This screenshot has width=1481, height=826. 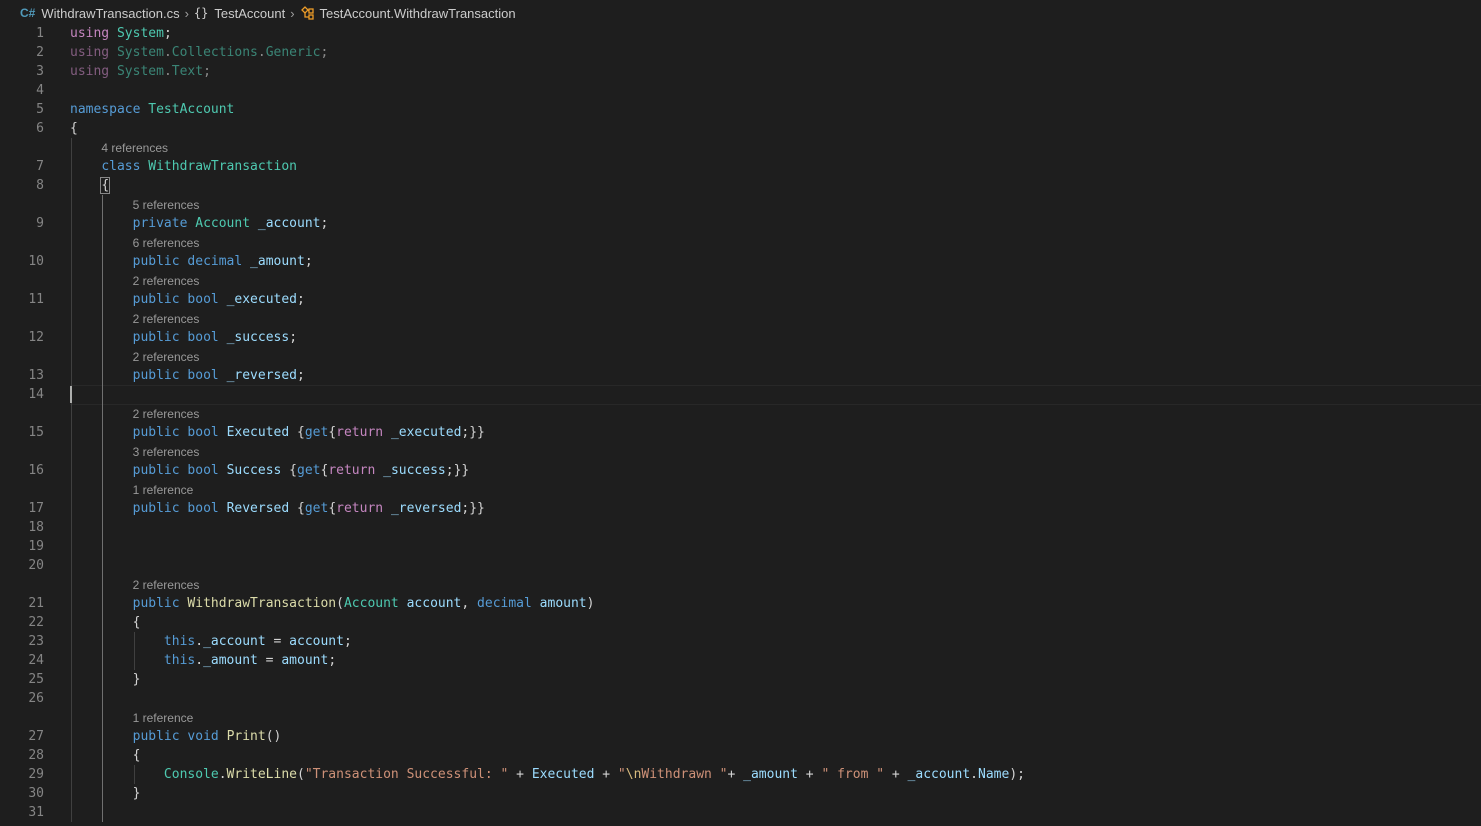 I want to click on code-token: );, so click(x=1017, y=774).